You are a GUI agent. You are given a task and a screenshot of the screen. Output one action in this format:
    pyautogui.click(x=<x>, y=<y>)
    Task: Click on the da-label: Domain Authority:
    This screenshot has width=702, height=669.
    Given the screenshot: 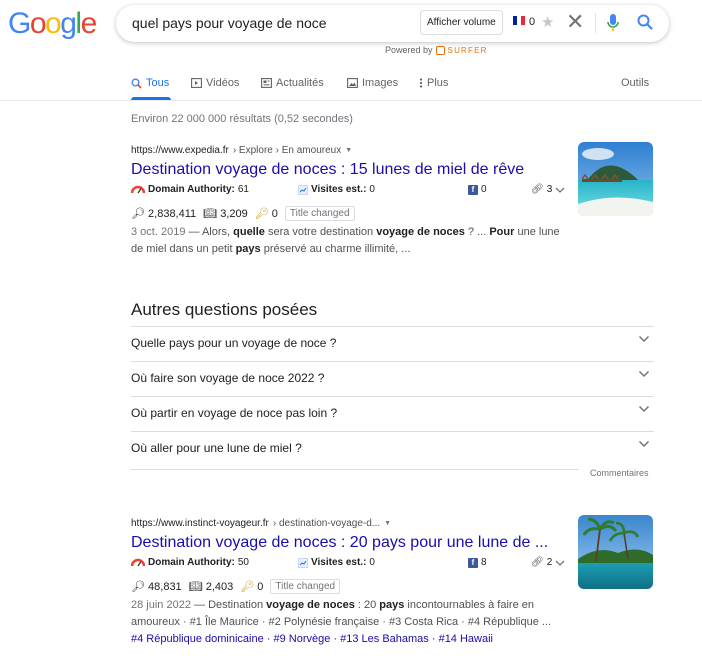 What is the action you would take?
    pyautogui.click(x=191, y=562)
    